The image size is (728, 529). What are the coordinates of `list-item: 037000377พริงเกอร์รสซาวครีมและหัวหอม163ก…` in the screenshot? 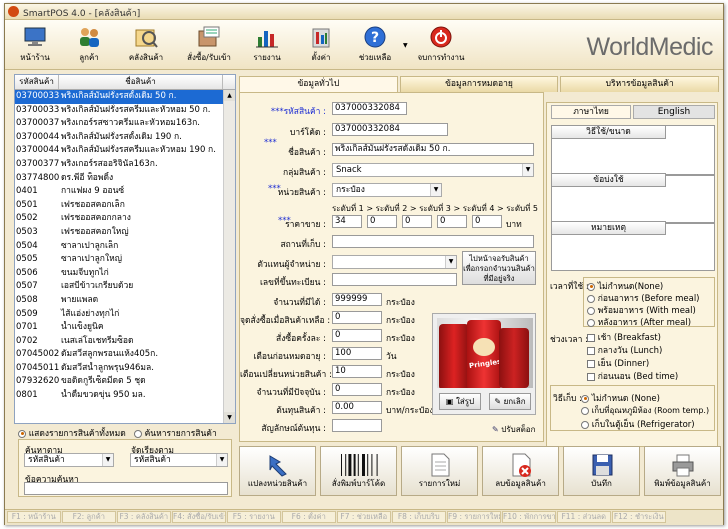 It's located at (119, 124).